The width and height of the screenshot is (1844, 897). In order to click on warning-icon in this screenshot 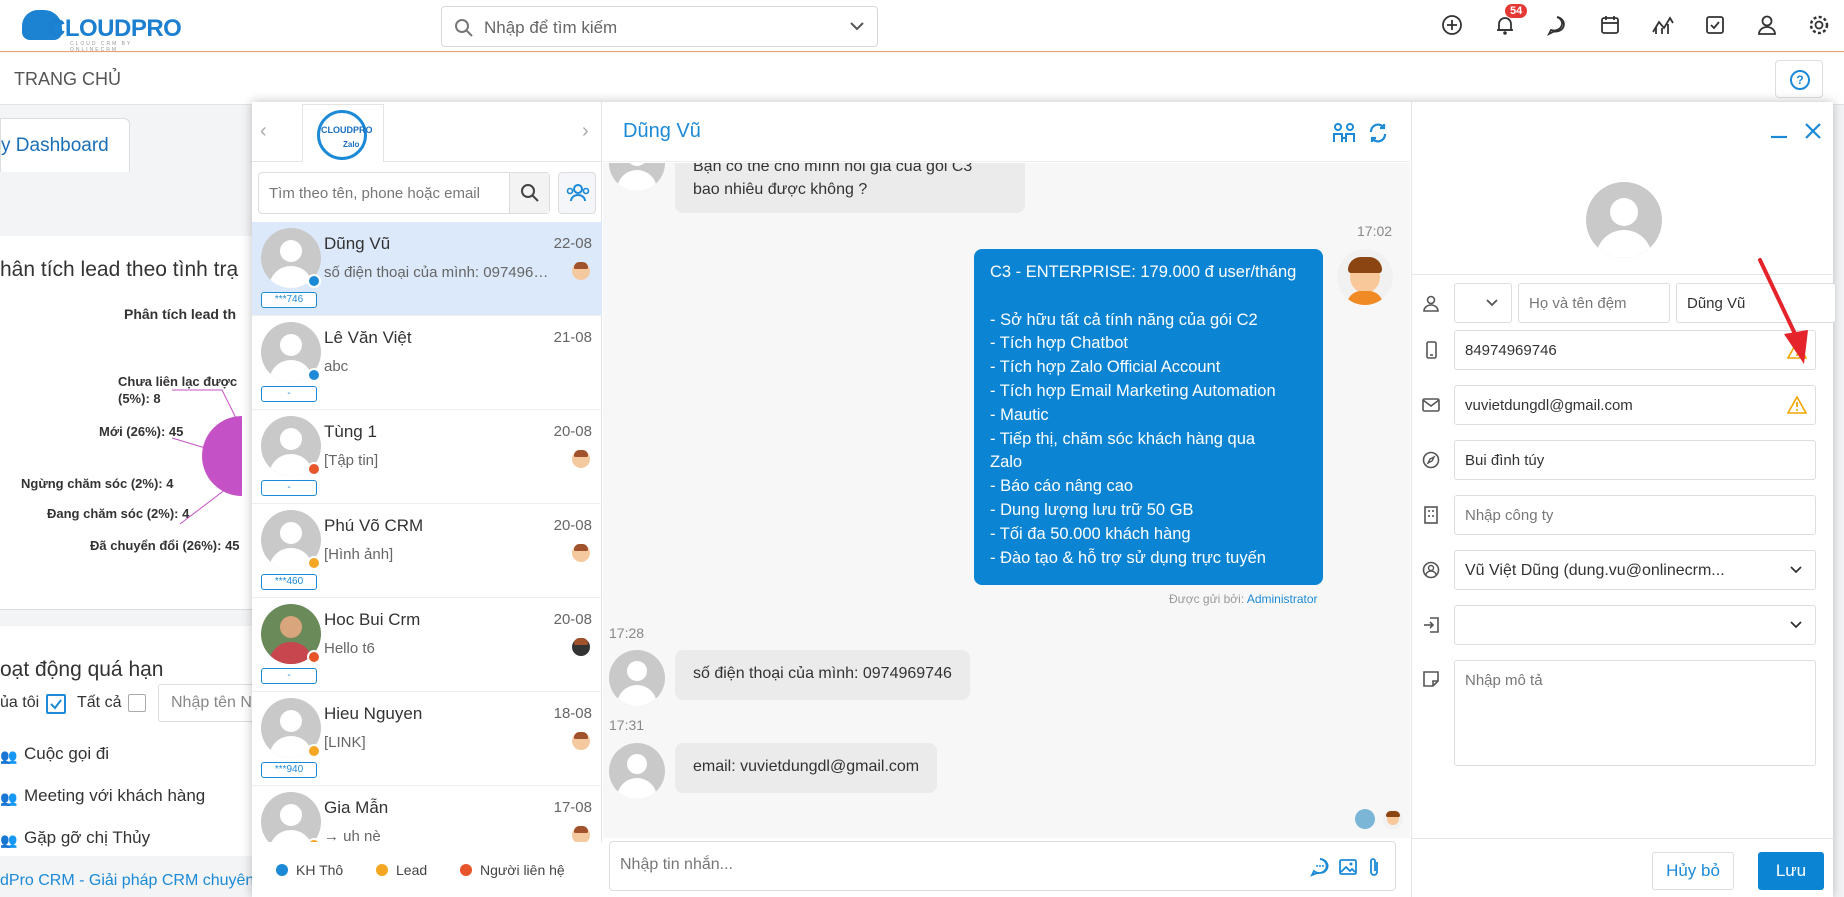, I will do `click(1797, 405)`.